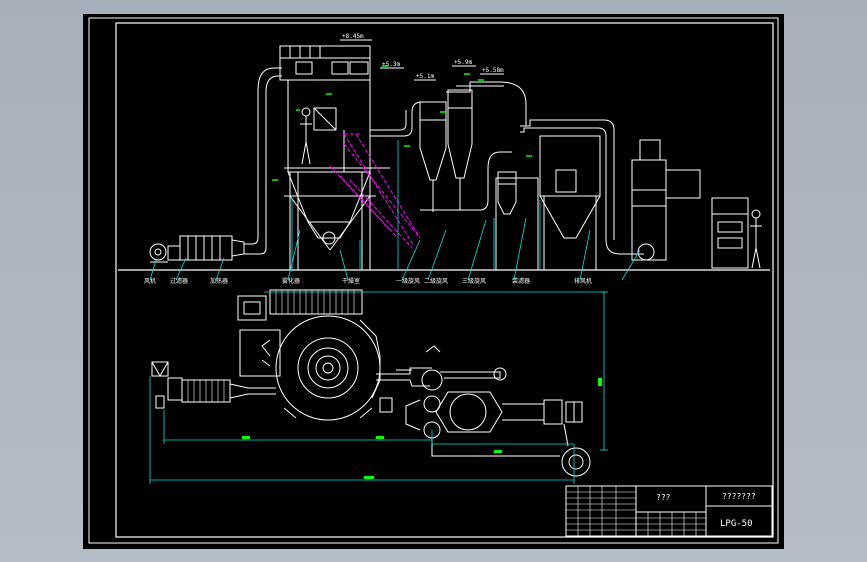 This screenshot has height=562, width=867. What do you see at coordinates (493, 70) in the screenshot?
I see `elevation-label: +5.58m` at bounding box center [493, 70].